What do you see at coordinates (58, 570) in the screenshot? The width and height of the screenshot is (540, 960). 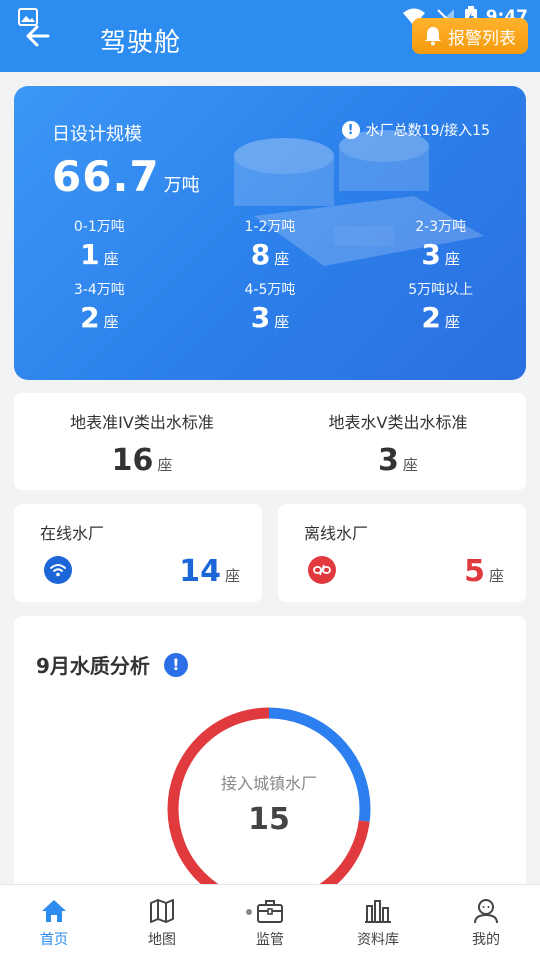 I see `wifi-icon` at bounding box center [58, 570].